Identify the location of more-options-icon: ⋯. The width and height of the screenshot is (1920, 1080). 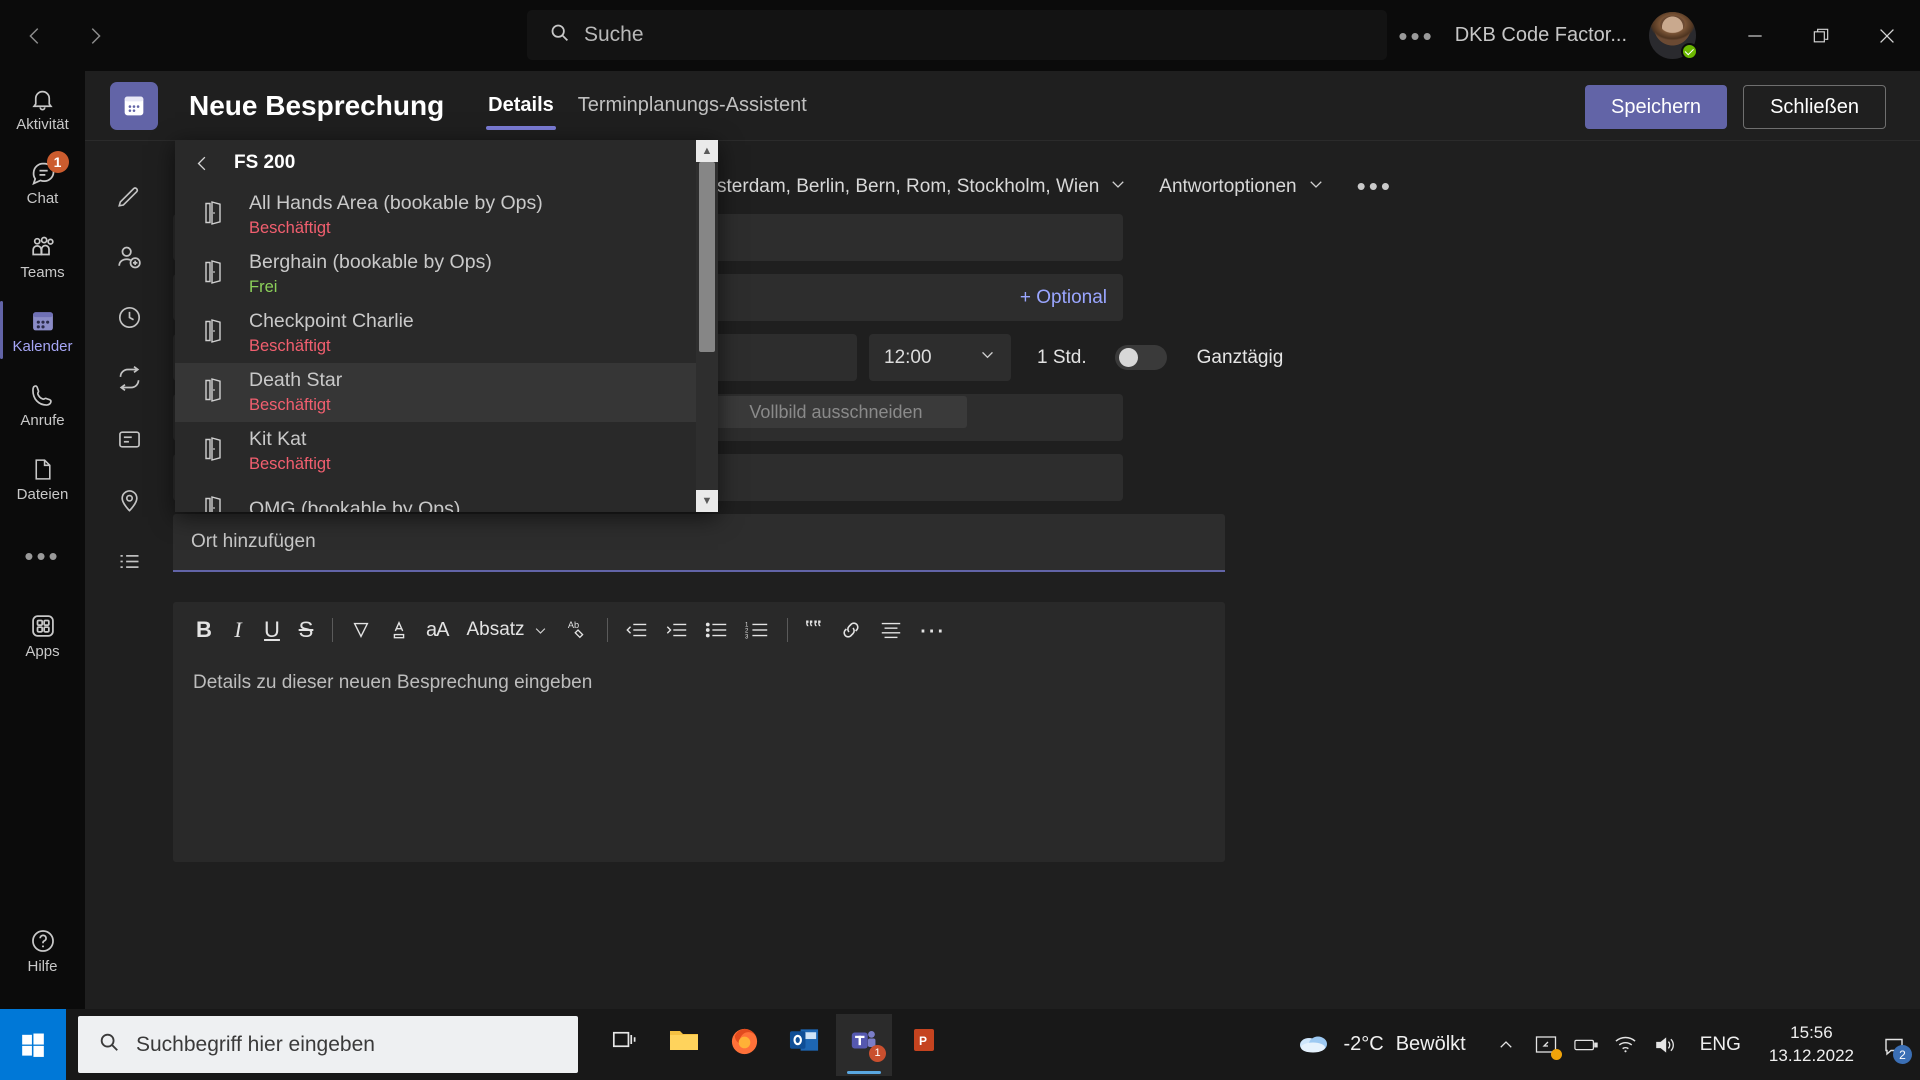
(933, 630).